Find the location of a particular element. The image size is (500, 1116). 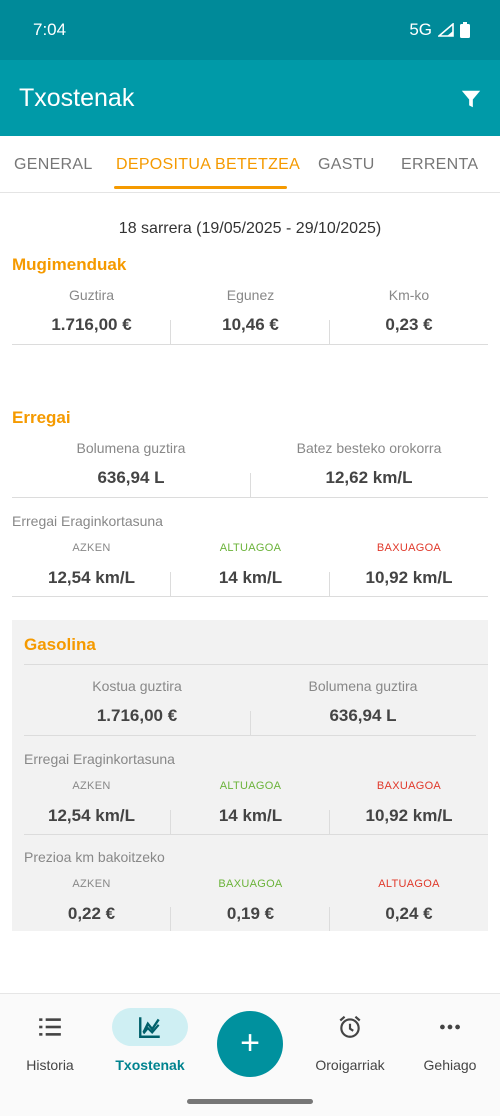

status-indicators: 5G is located at coordinates (439, 30).